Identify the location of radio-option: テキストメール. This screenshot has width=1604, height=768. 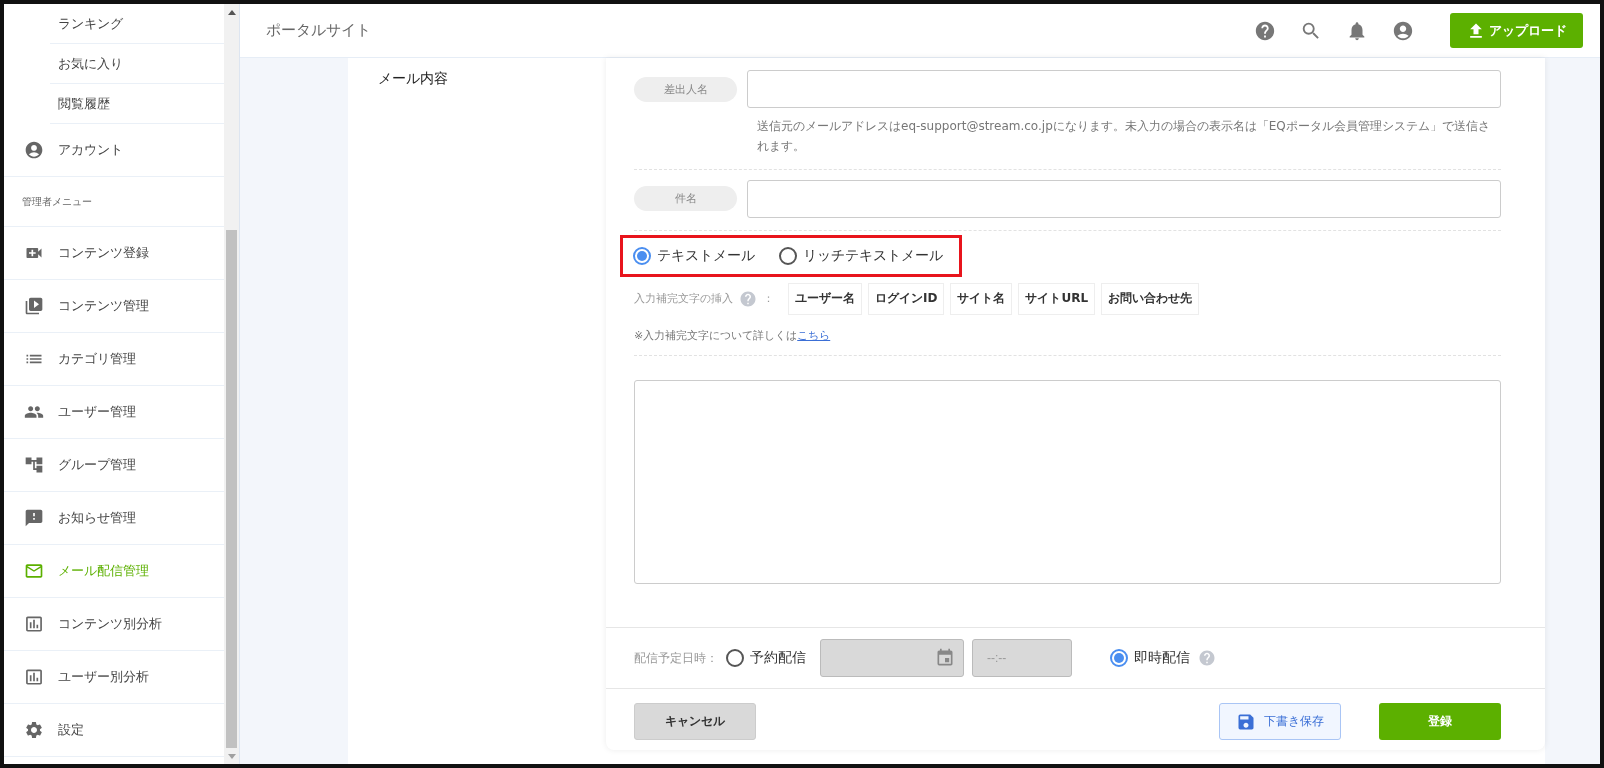
(694, 255).